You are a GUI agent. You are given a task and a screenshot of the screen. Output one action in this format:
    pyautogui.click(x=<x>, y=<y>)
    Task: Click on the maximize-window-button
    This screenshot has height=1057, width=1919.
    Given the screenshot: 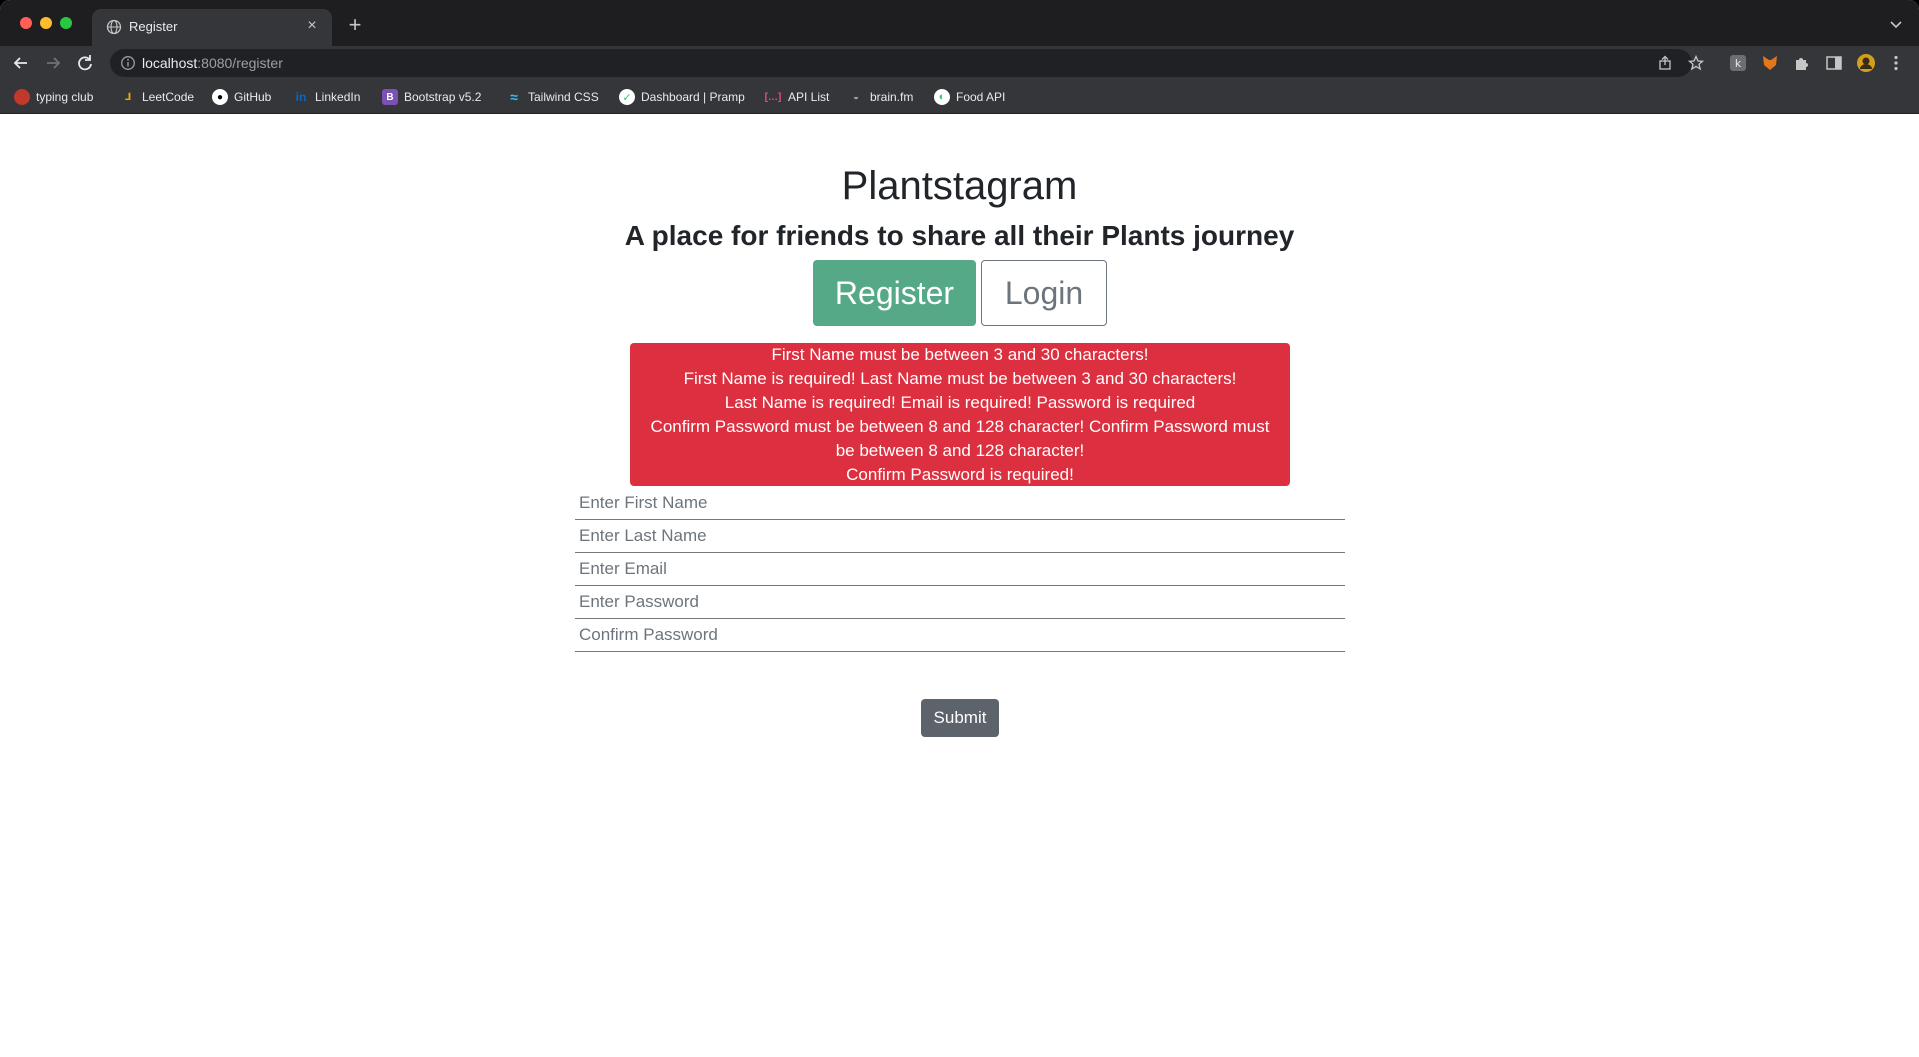 What is the action you would take?
    pyautogui.click(x=66, y=23)
    